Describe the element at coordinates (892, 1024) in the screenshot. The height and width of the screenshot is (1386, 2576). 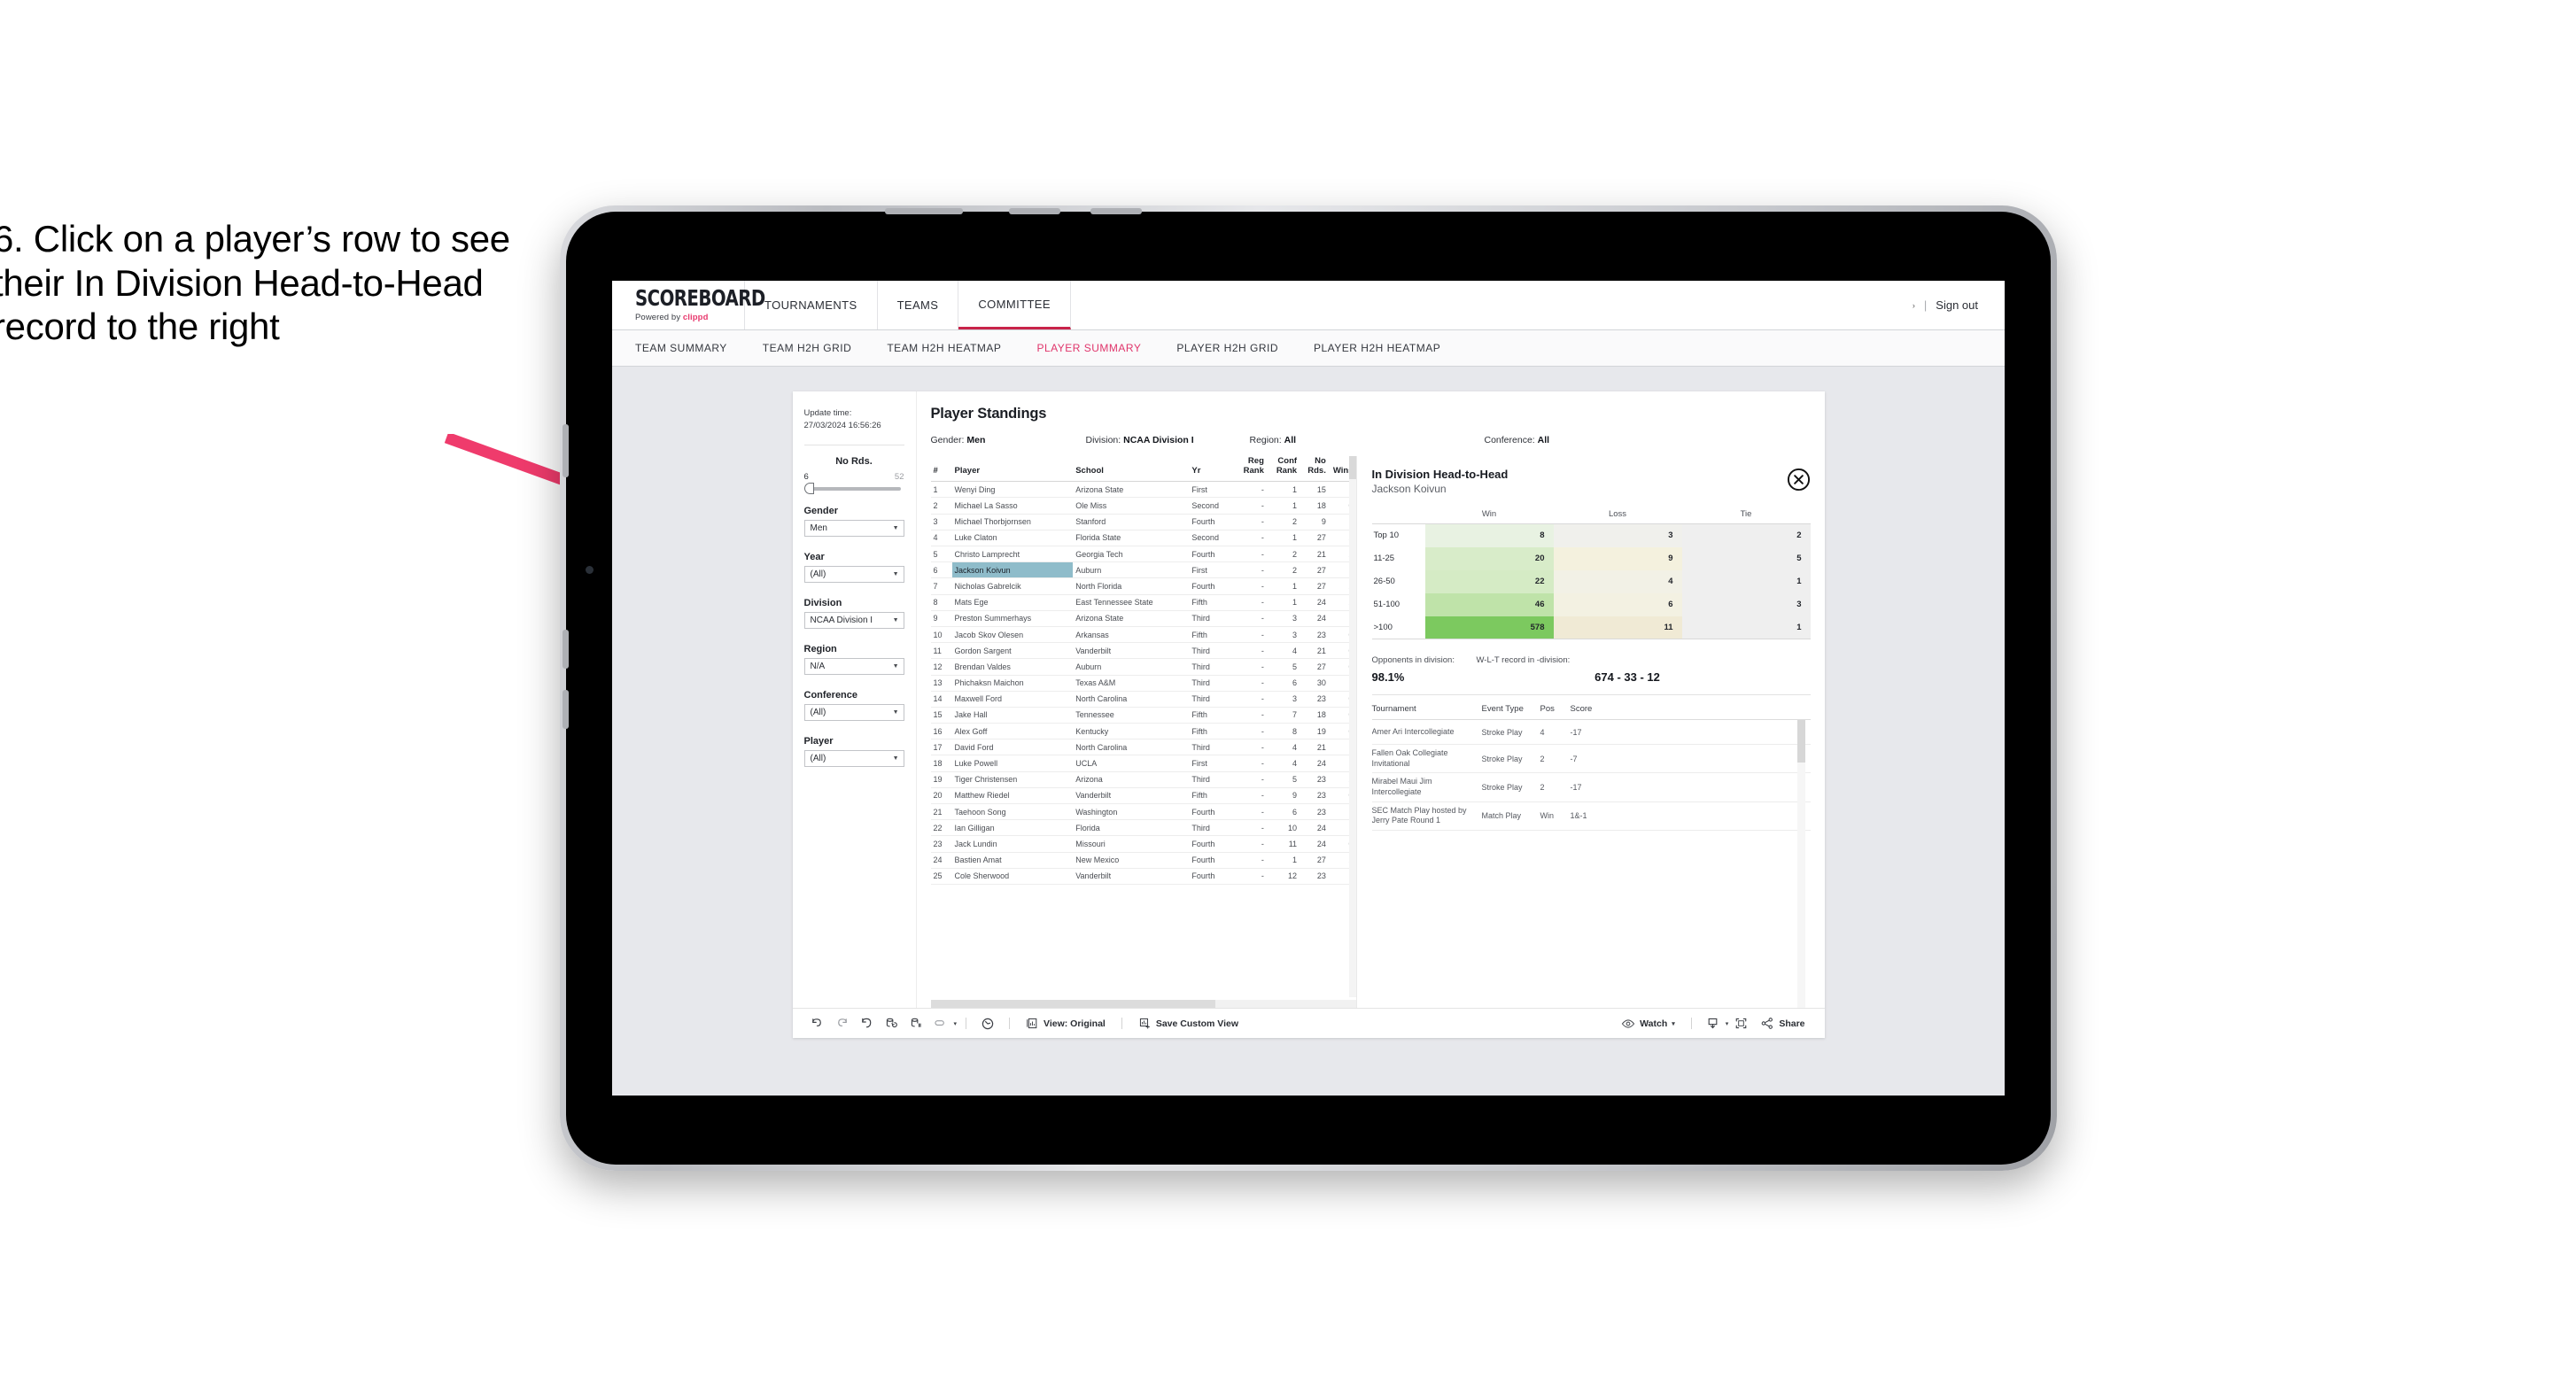
I see `refresh-data-icon` at that location.